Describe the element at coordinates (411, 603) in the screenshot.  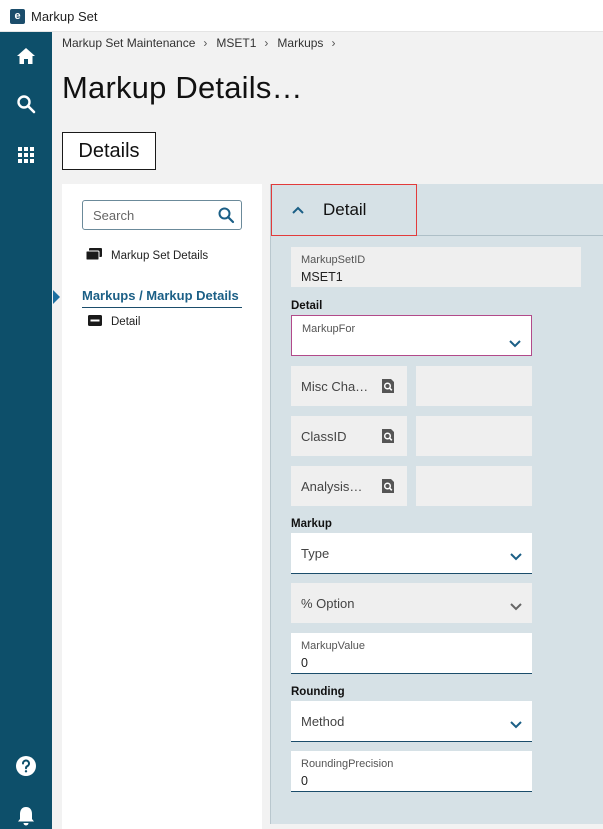
I see `percent-option-select: % Option` at that location.